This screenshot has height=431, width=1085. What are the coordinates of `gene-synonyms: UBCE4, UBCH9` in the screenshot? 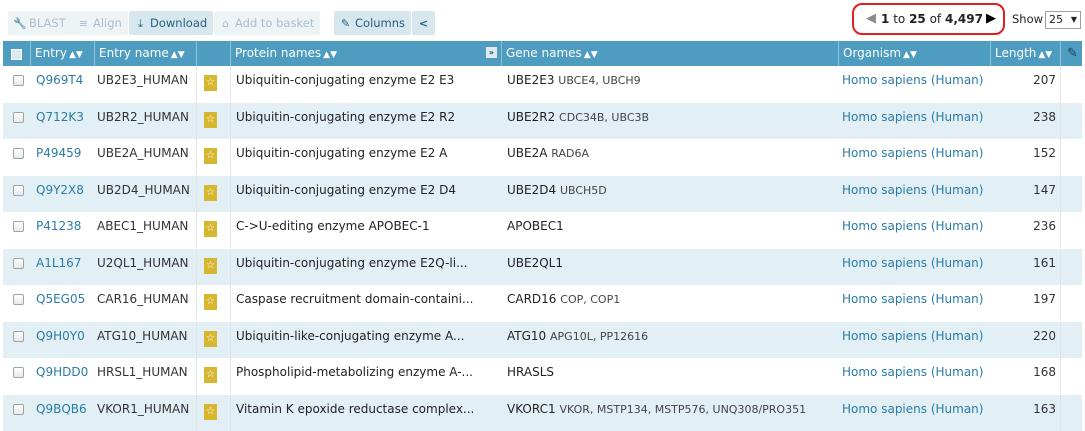 It's located at (599, 80).